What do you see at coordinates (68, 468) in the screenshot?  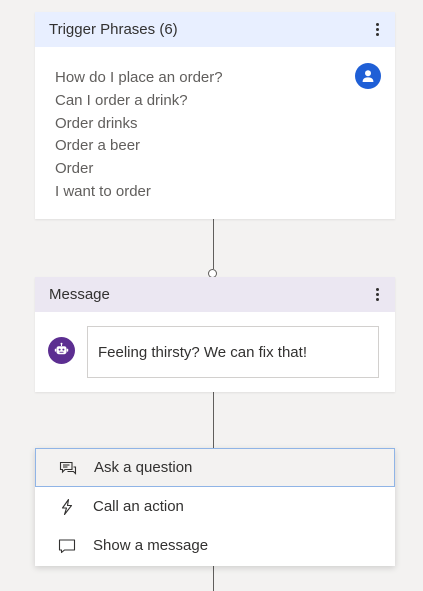 I see `chat-question-icon` at bounding box center [68, 468].